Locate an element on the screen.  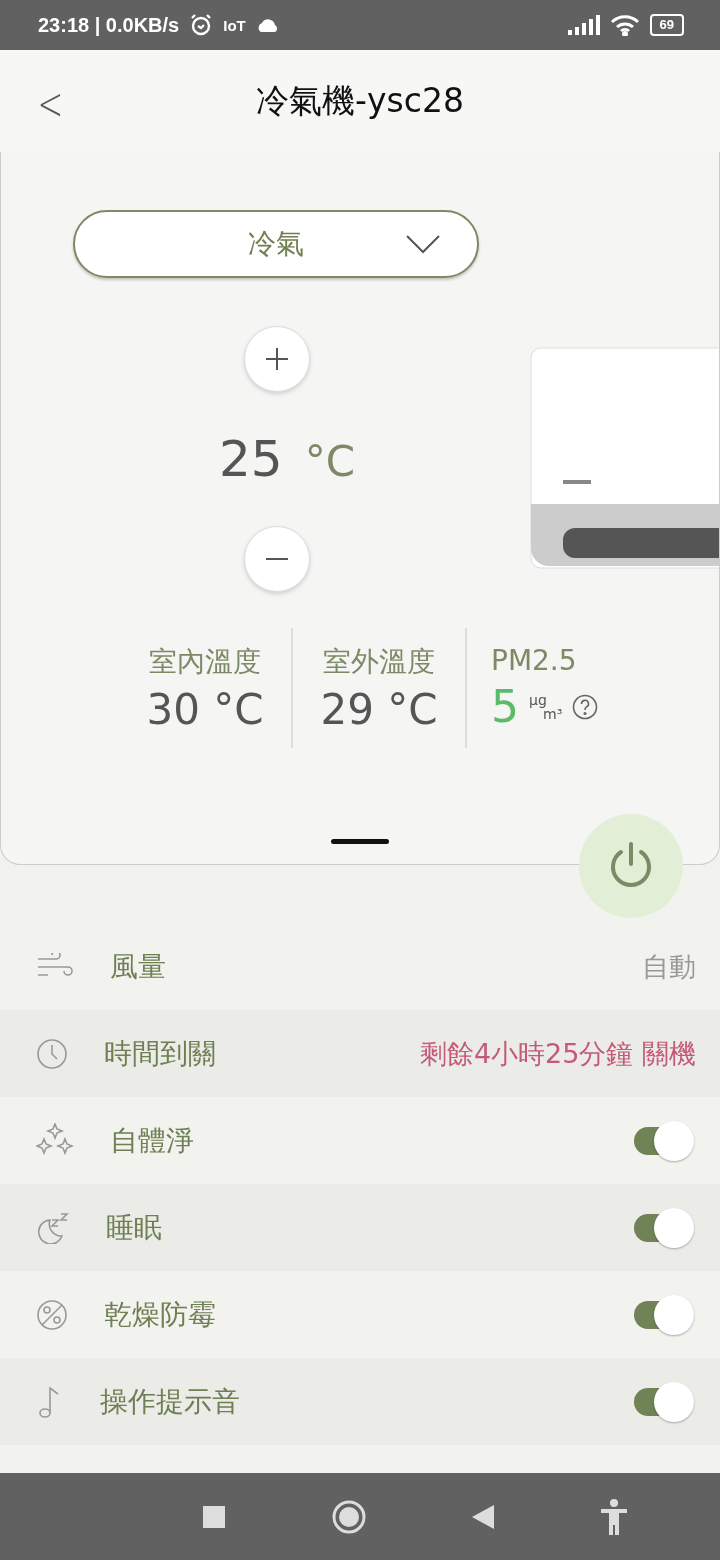
back-button: < is located at coordinates (50, 103).